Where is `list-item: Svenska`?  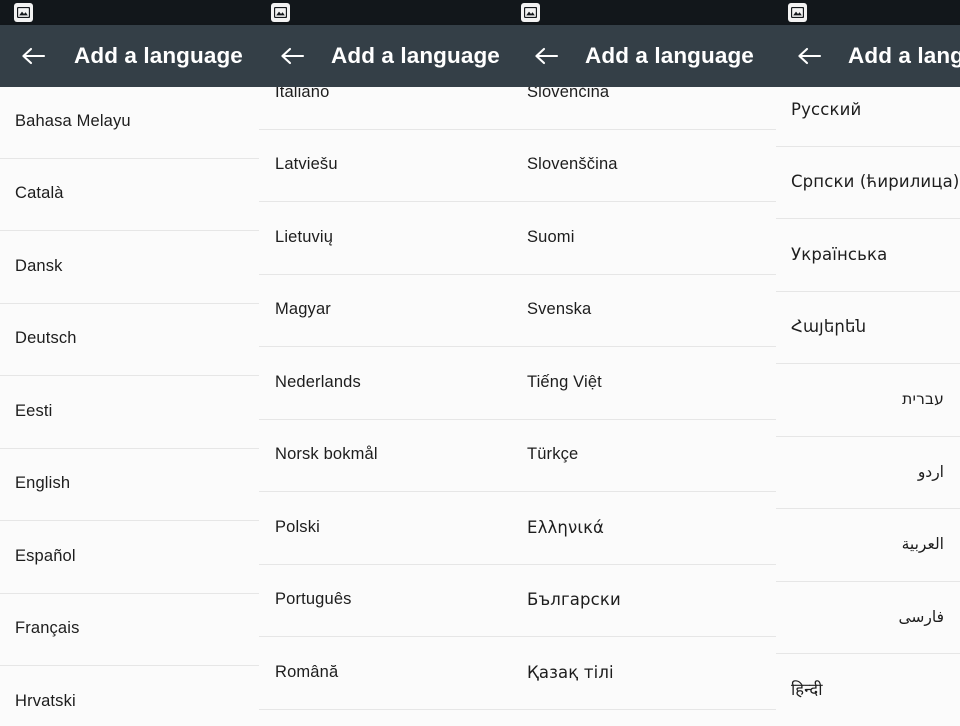
list-item: Svenska is located at coordinates (644, 310).